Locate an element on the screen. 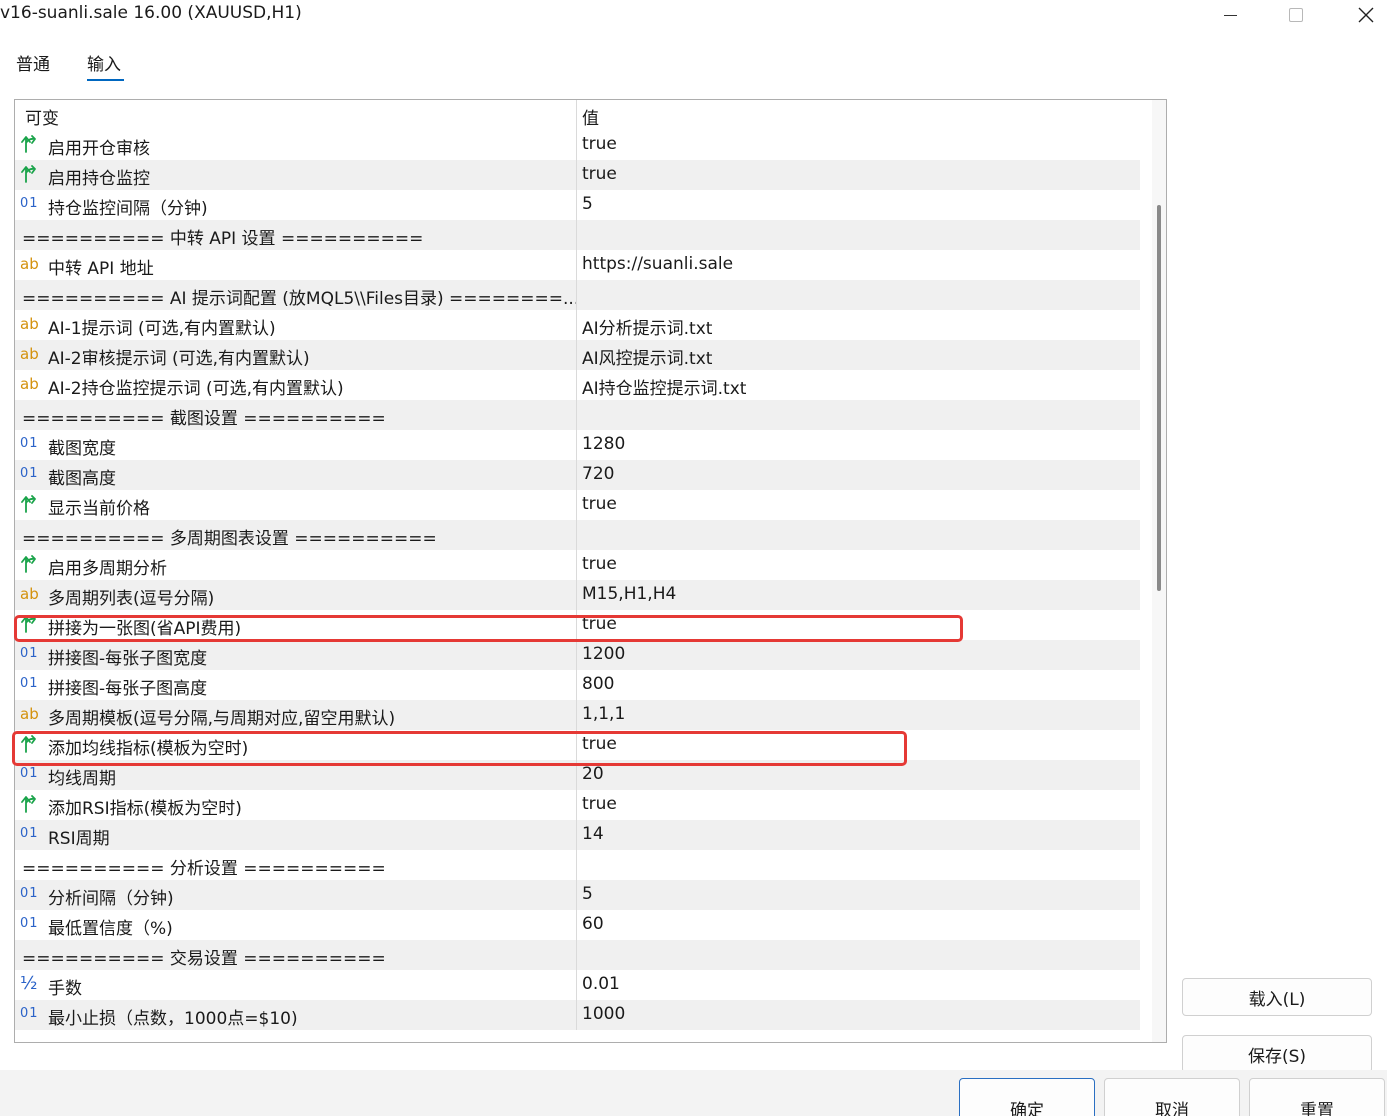 The height and width of the screenshot is (1116, 1387). parameter-name-cell: 01 截图高度 is located at coordinates (296, 475).